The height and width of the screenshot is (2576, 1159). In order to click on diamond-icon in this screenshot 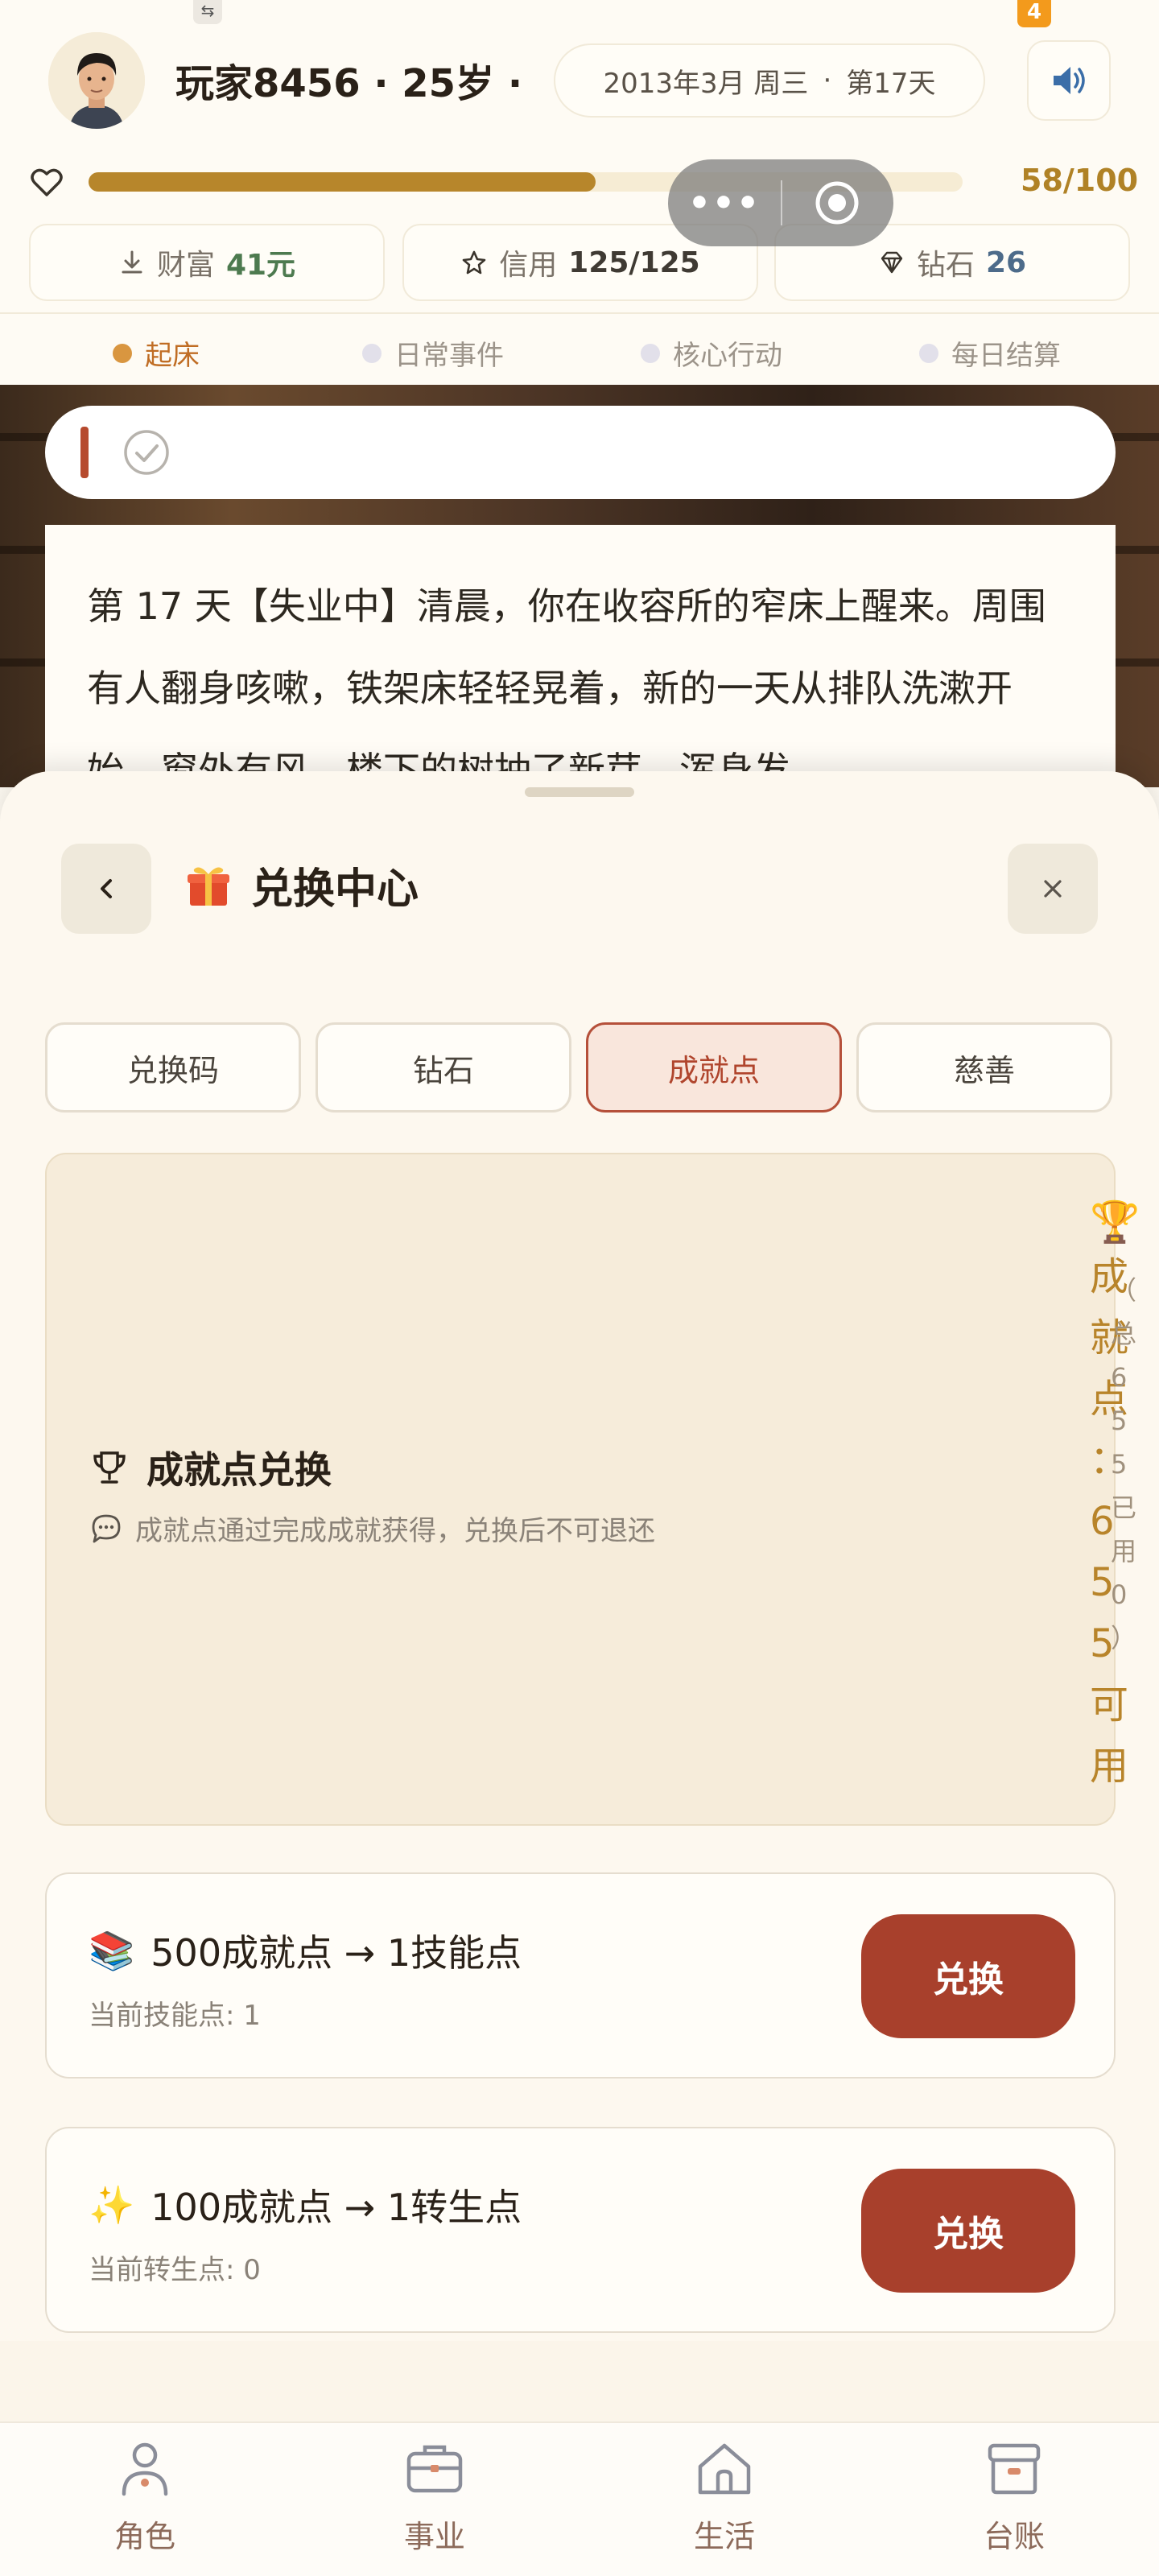, I will do `click(892, 262)`.